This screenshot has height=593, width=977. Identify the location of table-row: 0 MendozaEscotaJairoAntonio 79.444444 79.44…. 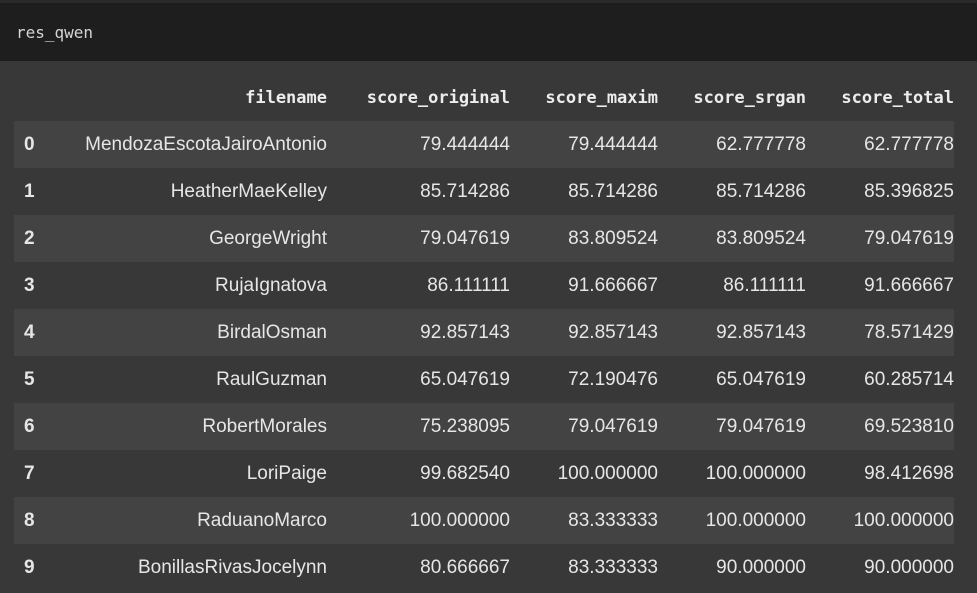
(484, 144).